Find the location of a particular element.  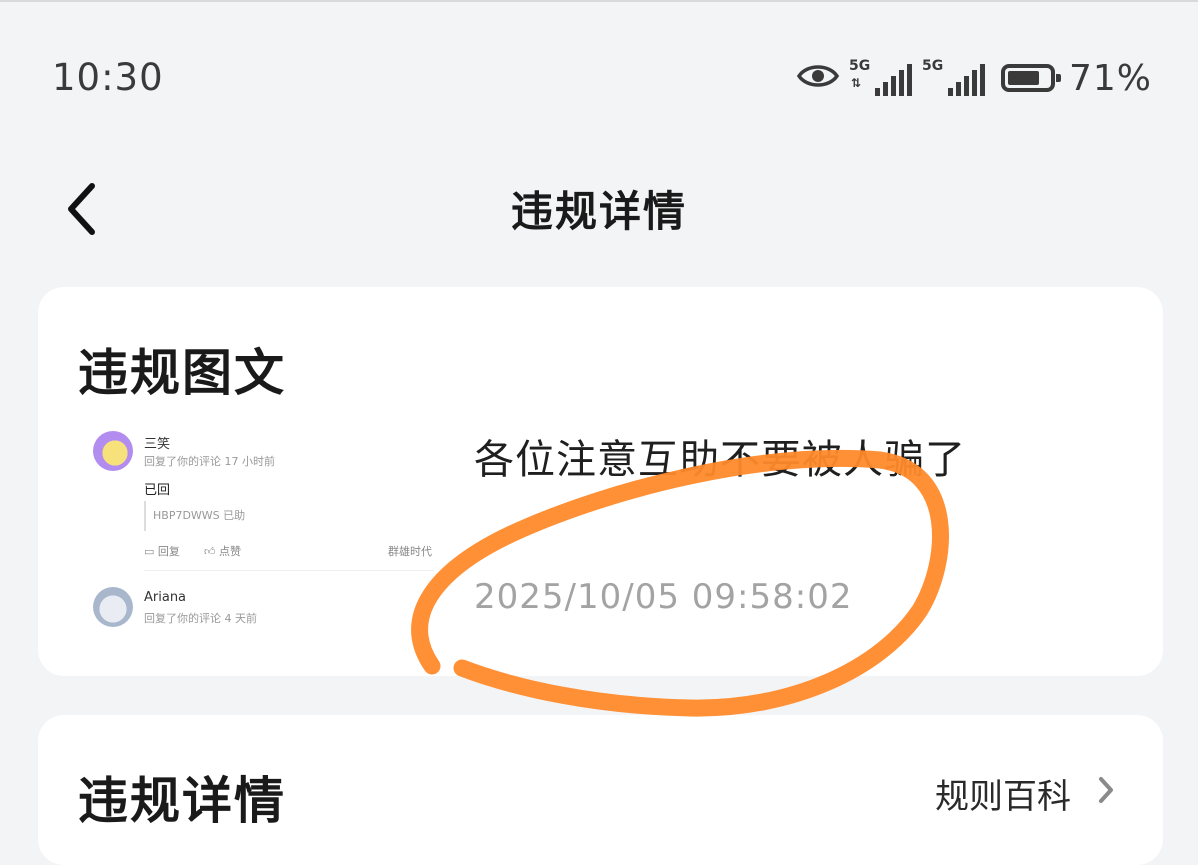

section-title: 违规图文 is located at coordinates (182, 373).